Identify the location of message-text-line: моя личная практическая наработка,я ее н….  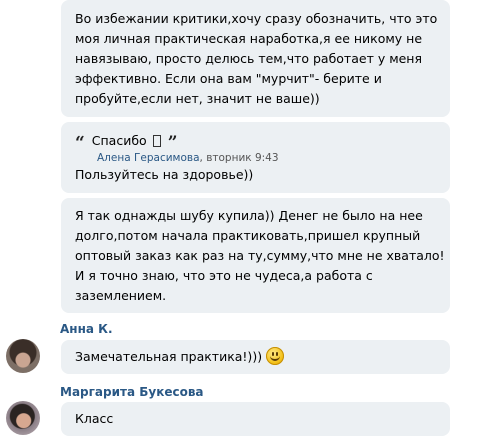
(249, 38).